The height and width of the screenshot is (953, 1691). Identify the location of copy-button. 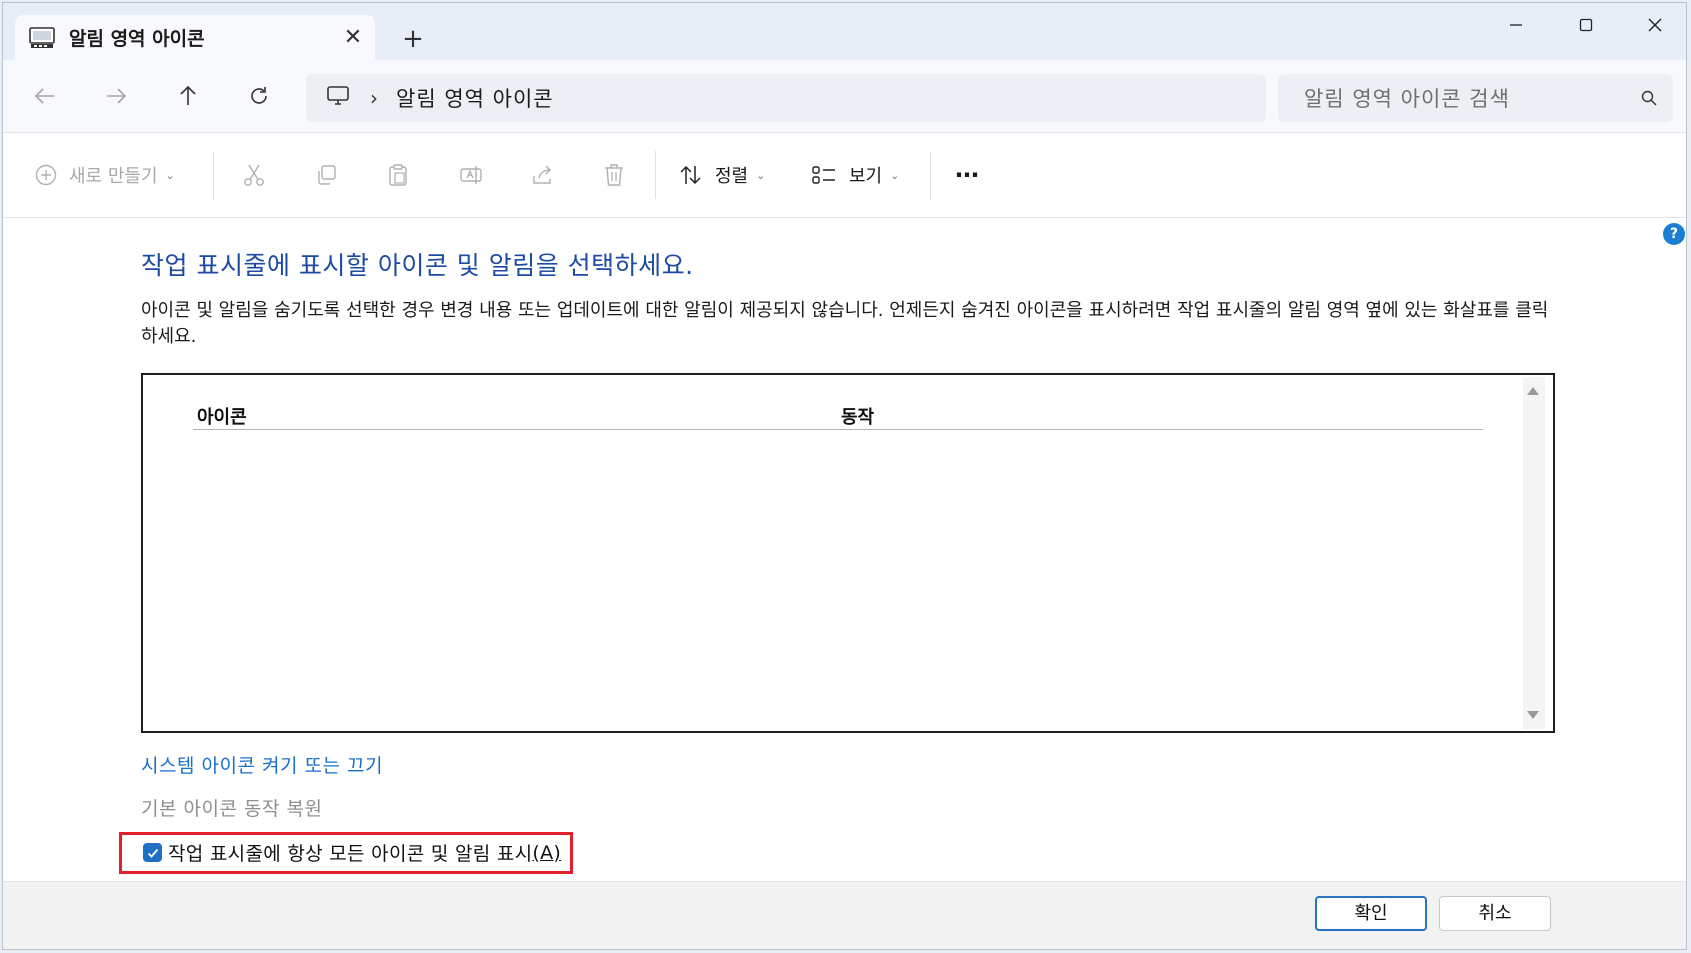
(326, 175).